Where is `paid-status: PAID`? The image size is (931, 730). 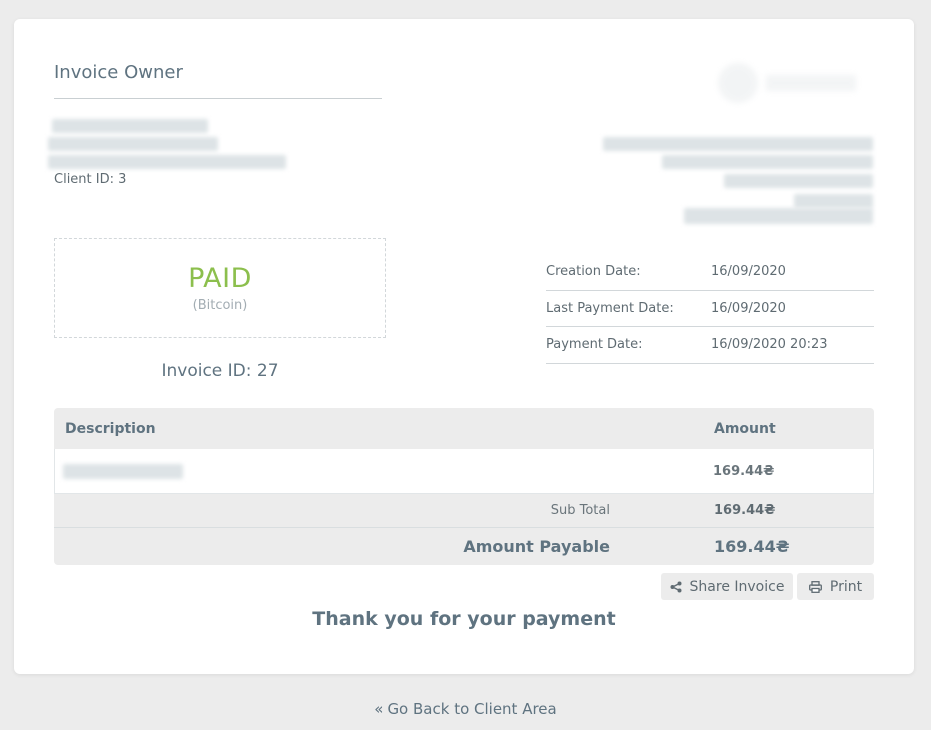
paid-status: PAID is located at coordinates (220, 278).